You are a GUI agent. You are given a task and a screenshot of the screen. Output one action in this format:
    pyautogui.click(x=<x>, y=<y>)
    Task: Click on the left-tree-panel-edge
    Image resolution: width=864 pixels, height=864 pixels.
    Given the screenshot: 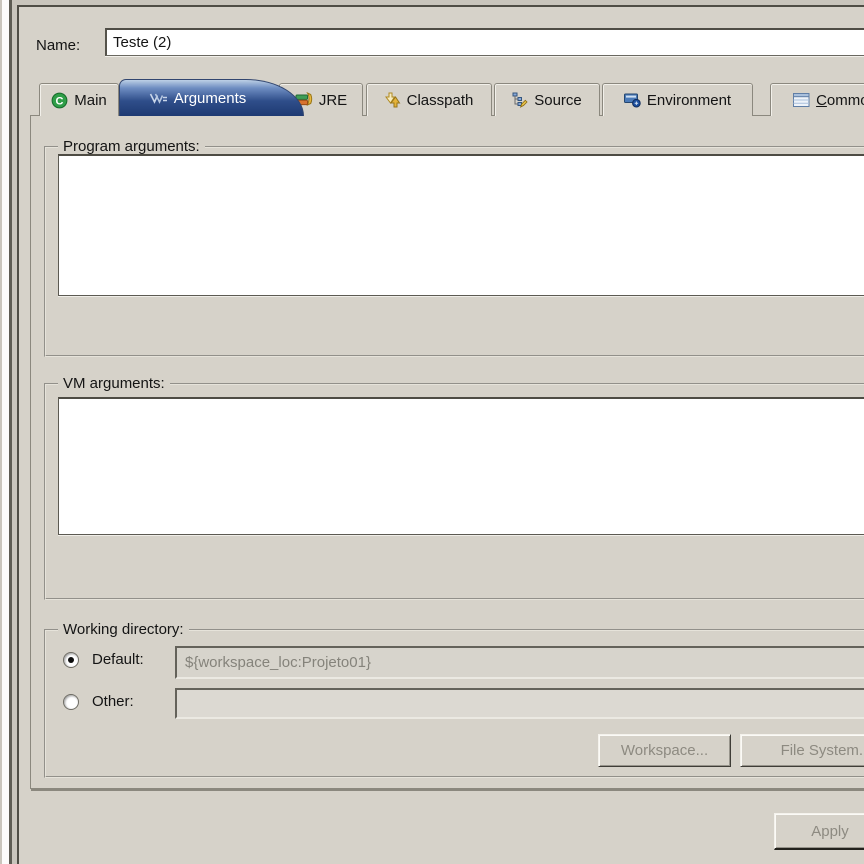 What is the action you would take?
    pyautogui.click(x=7, y=432)
    